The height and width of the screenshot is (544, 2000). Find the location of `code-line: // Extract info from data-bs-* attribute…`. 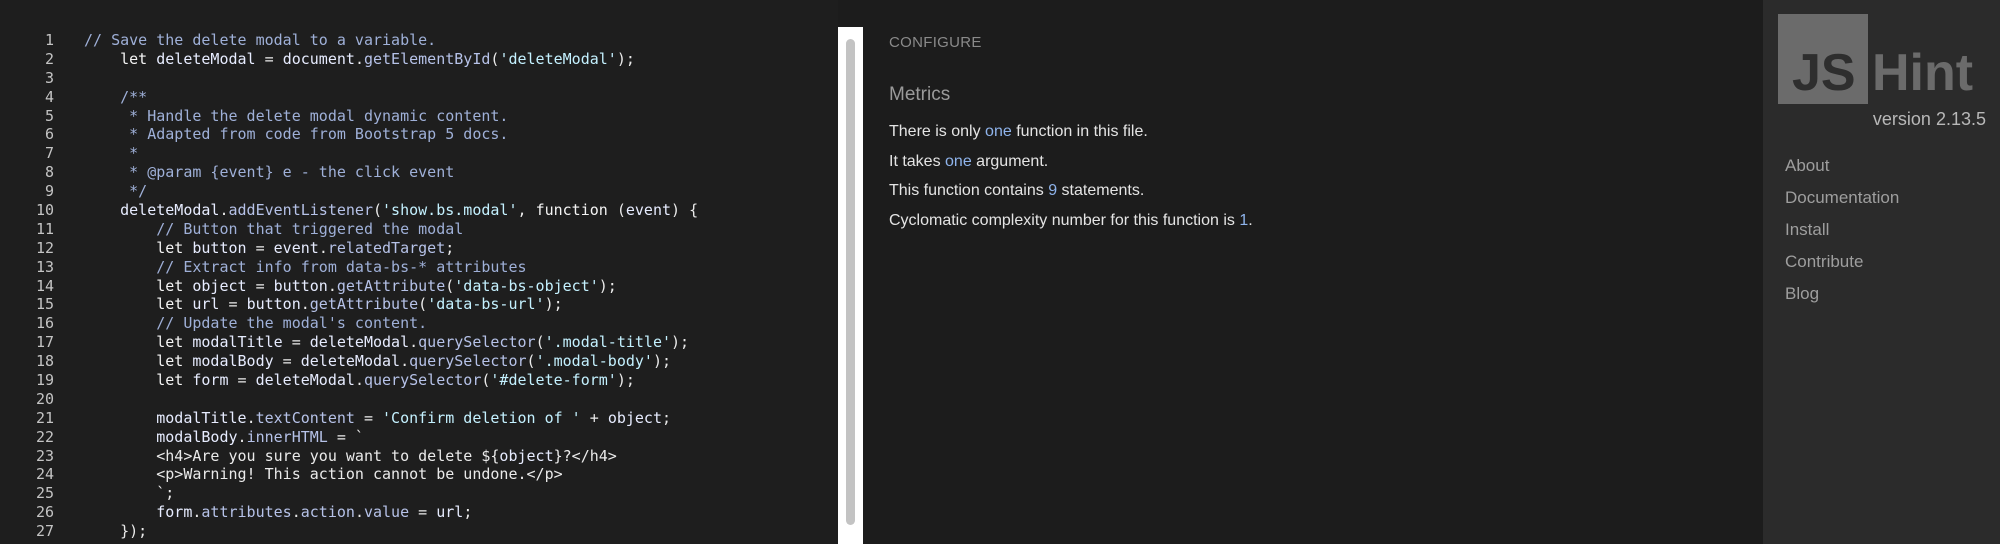

code-line: // Extract info from data-bs-* attribute… is located at coordinates (461, 267).